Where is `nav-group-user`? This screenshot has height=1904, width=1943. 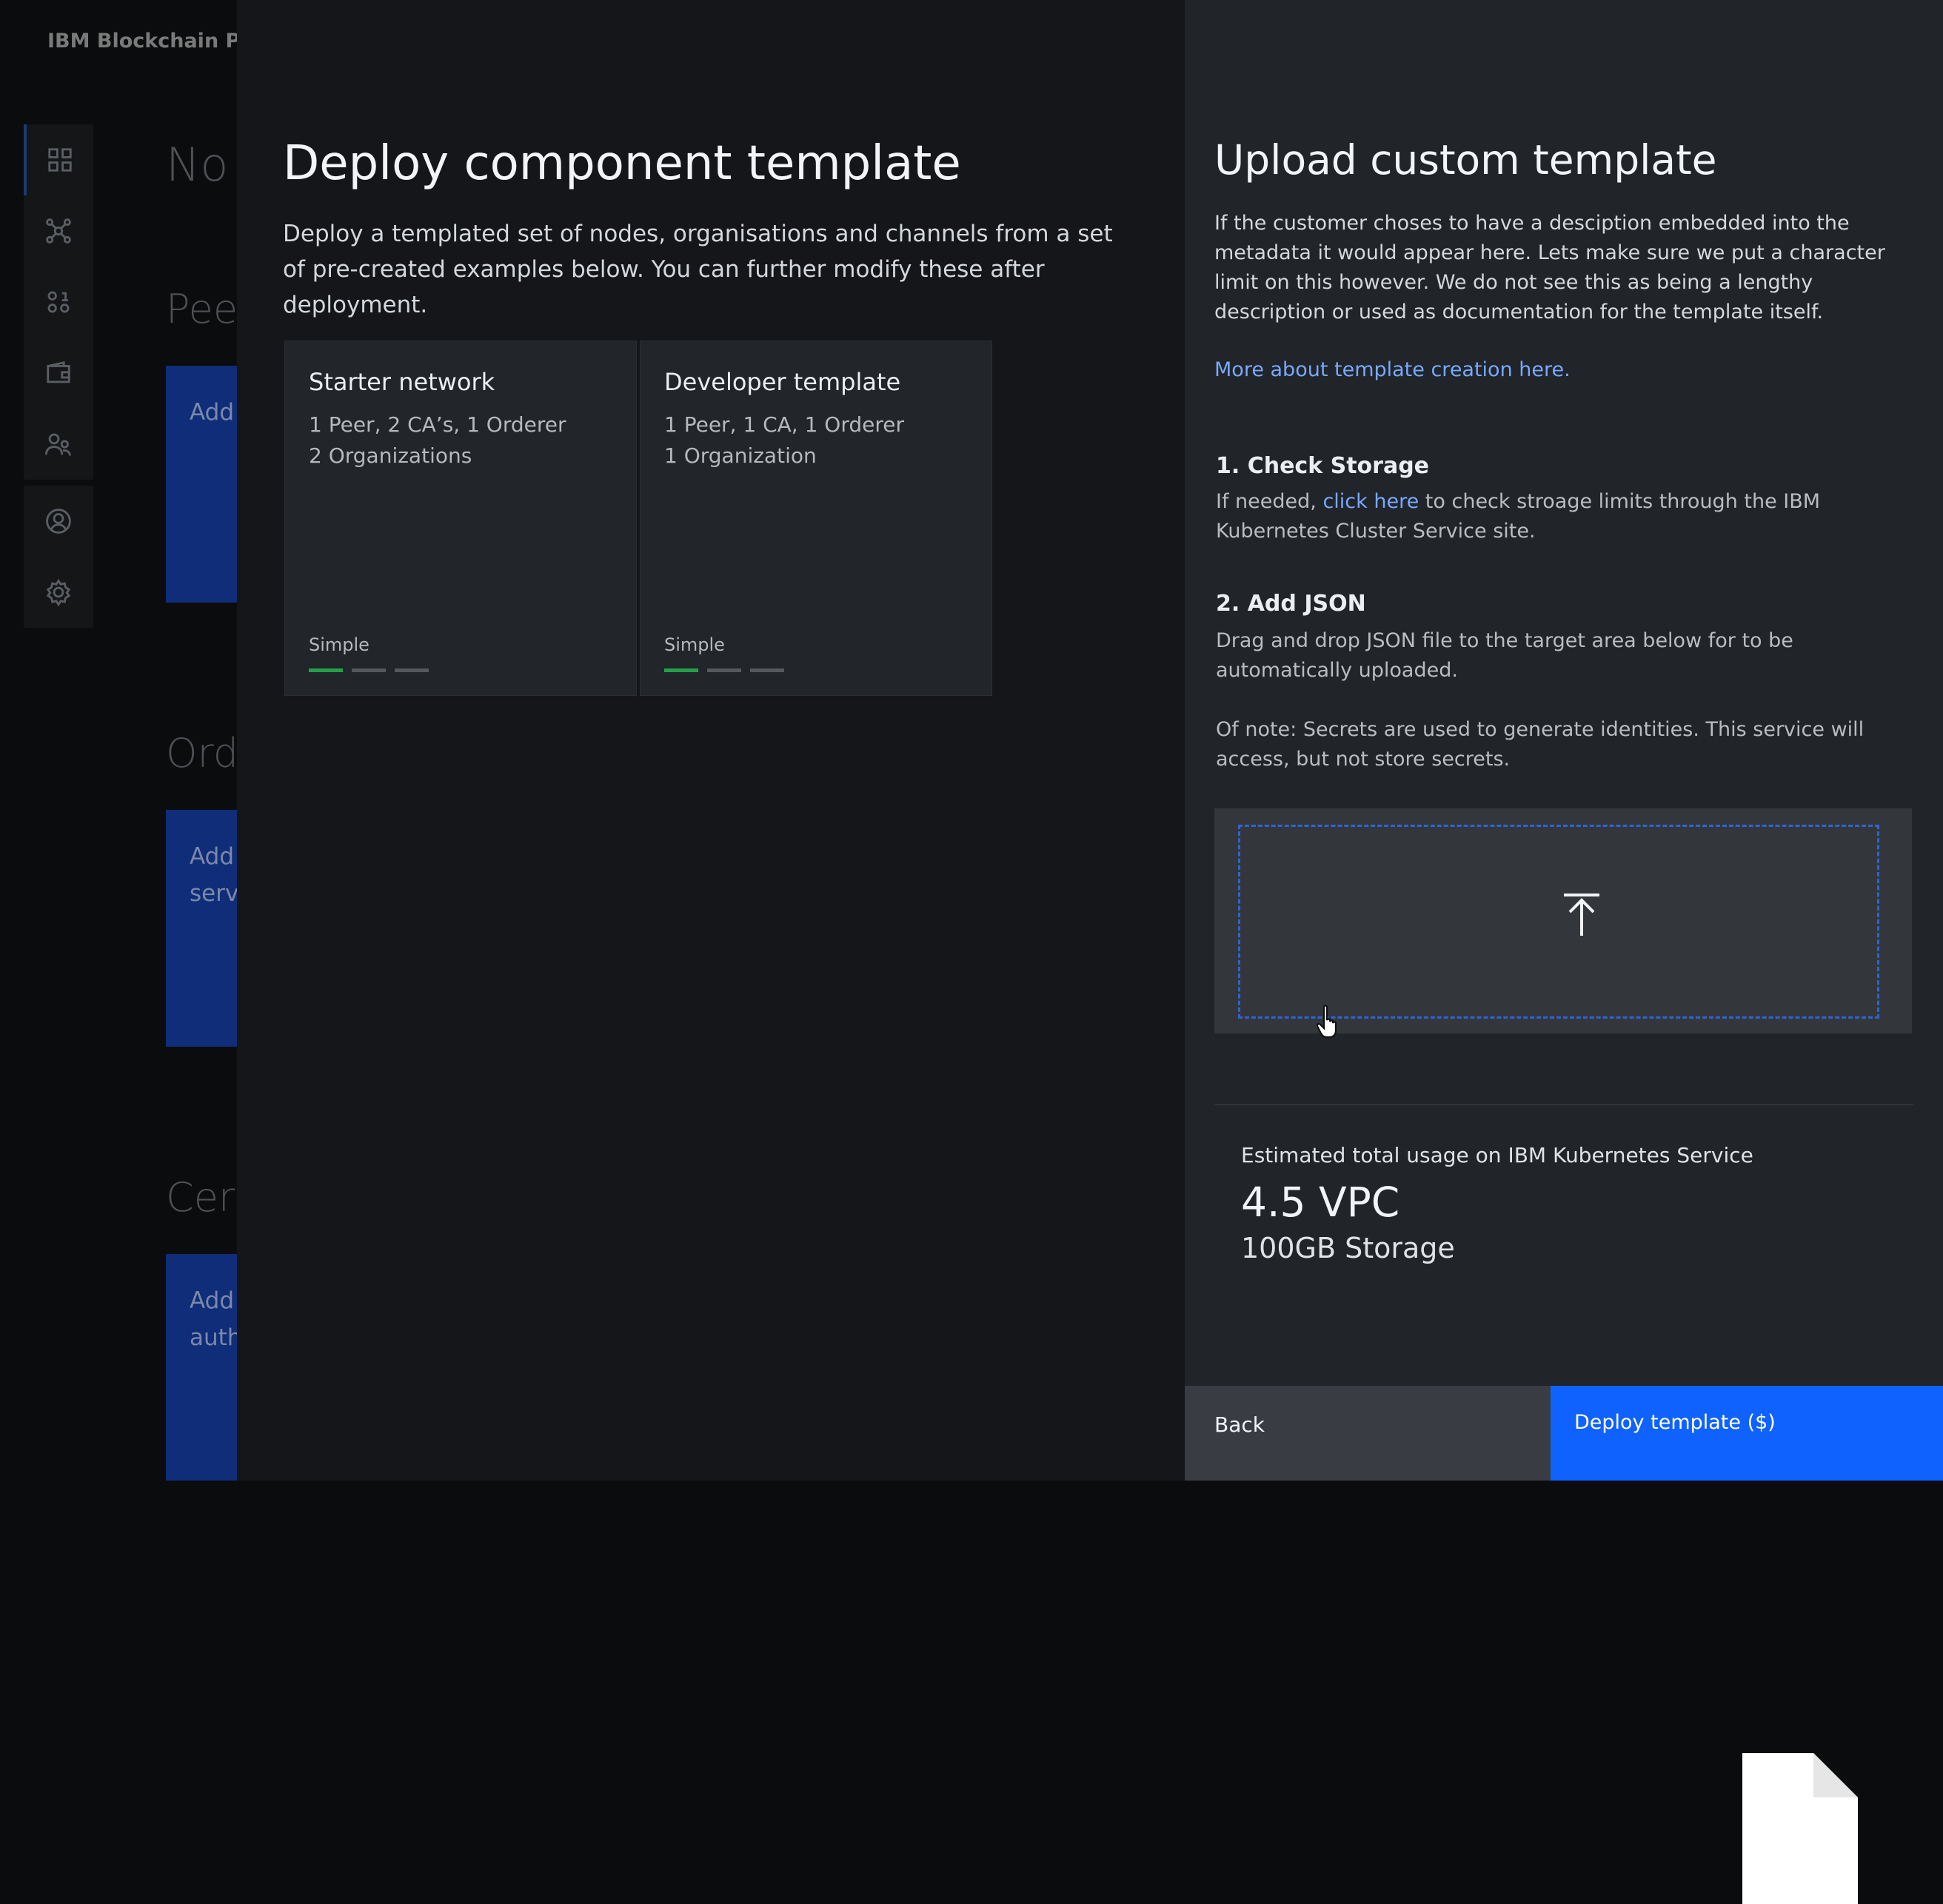 nav-group-user is located at coordinates (59, 557).